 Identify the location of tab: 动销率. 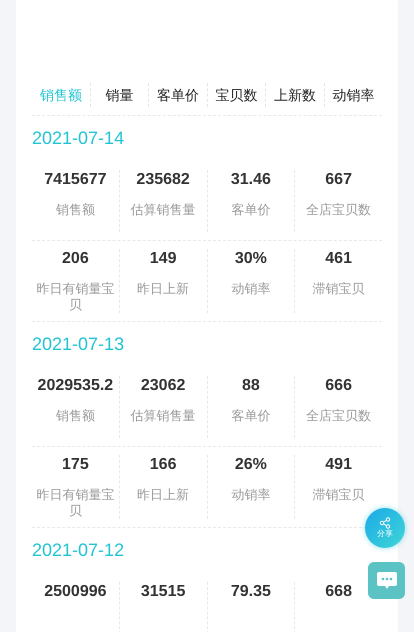
(353, 95).